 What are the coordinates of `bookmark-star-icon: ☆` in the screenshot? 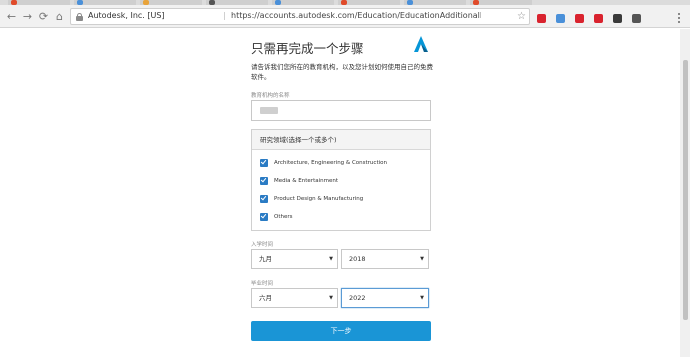 It's located at (521, 16).